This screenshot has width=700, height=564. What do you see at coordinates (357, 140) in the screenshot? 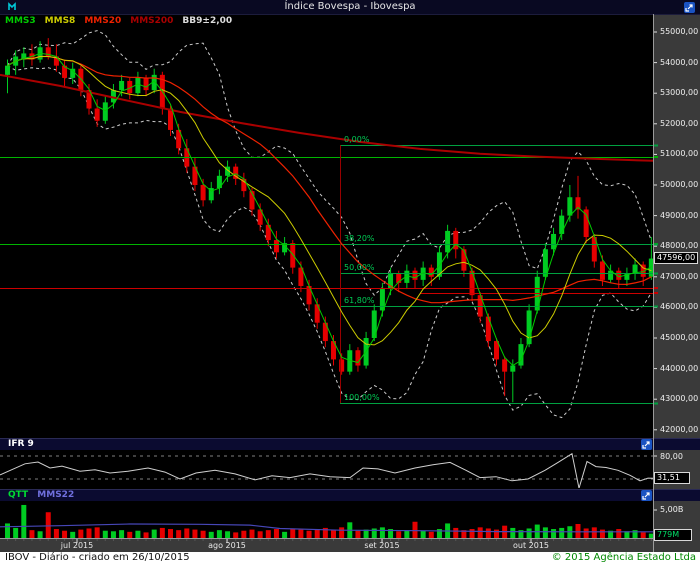
I see `fib-label-0: 0,00%` at bounding box center [357, 140].